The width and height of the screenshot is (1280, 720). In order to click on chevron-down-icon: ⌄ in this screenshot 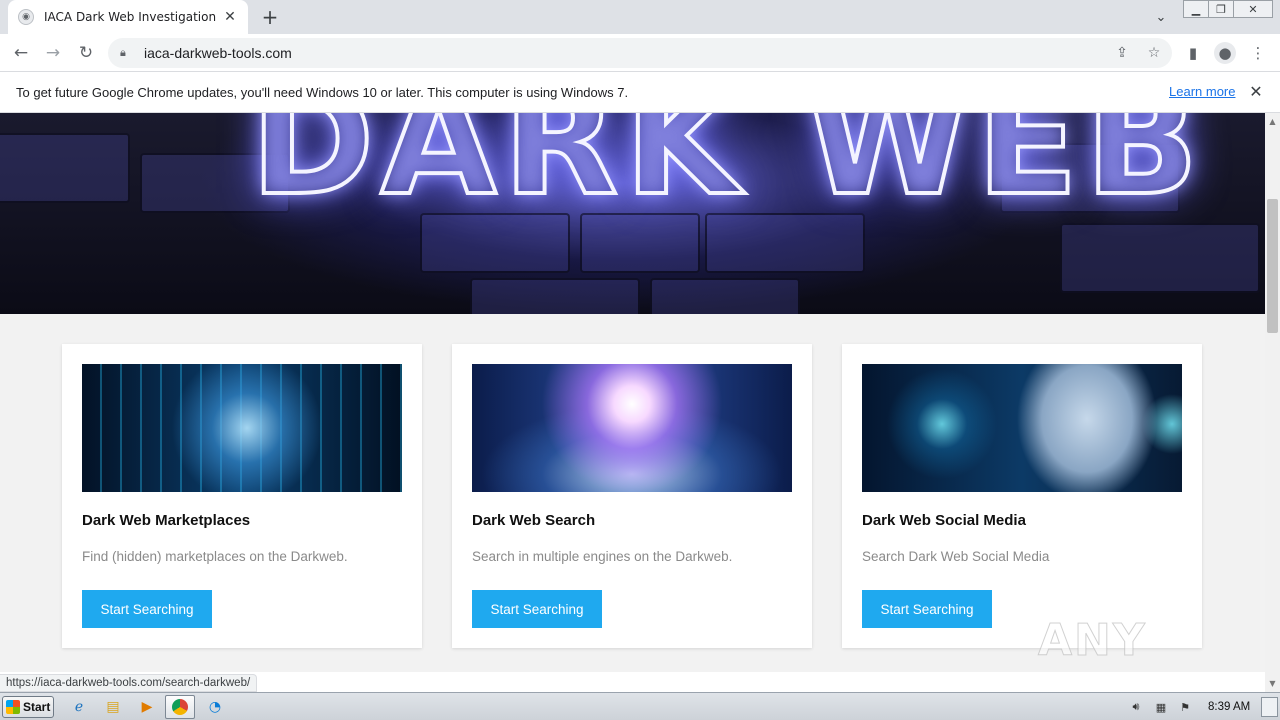, I will do `click(1161, 17)`.